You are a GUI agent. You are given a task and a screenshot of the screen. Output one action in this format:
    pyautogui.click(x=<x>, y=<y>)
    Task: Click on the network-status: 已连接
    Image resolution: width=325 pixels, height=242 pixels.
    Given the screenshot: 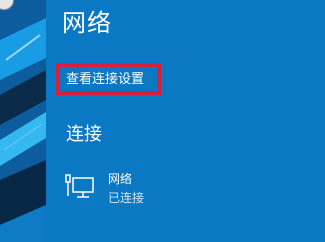 What is the action you would take?
    pyautogui.click(x=126, y=198)
    